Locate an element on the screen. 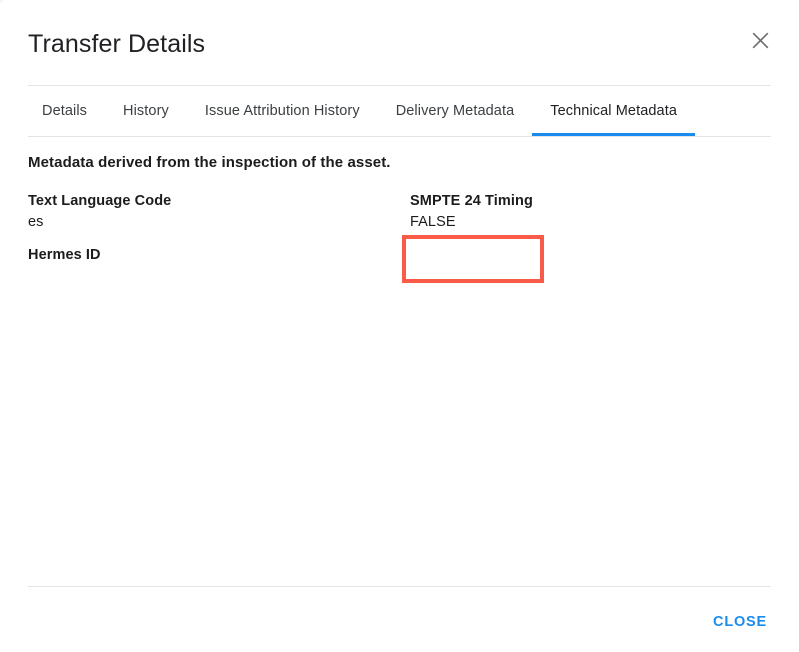  close-icon is located at coordinates (760, 40).